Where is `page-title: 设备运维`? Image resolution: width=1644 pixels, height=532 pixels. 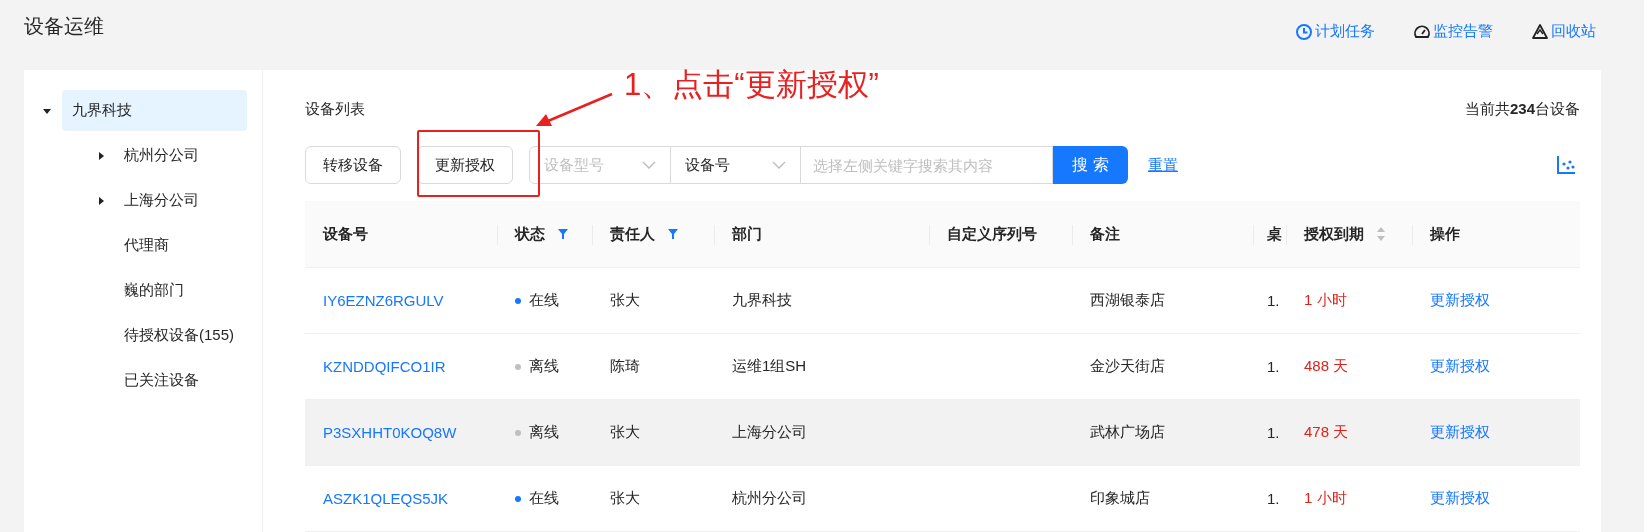 page-title: 设备运维 is located at coordinates (64, 26).